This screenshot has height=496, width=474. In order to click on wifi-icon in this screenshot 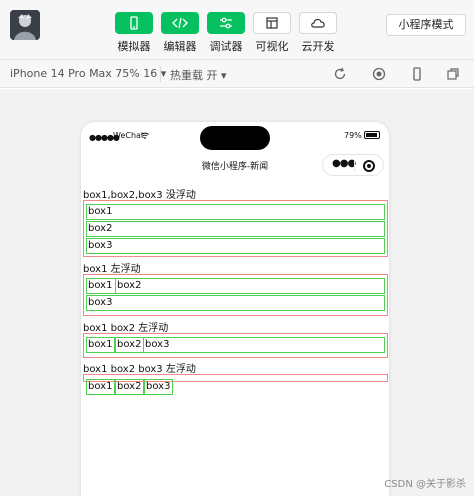, I will do `click(145, 135)`.